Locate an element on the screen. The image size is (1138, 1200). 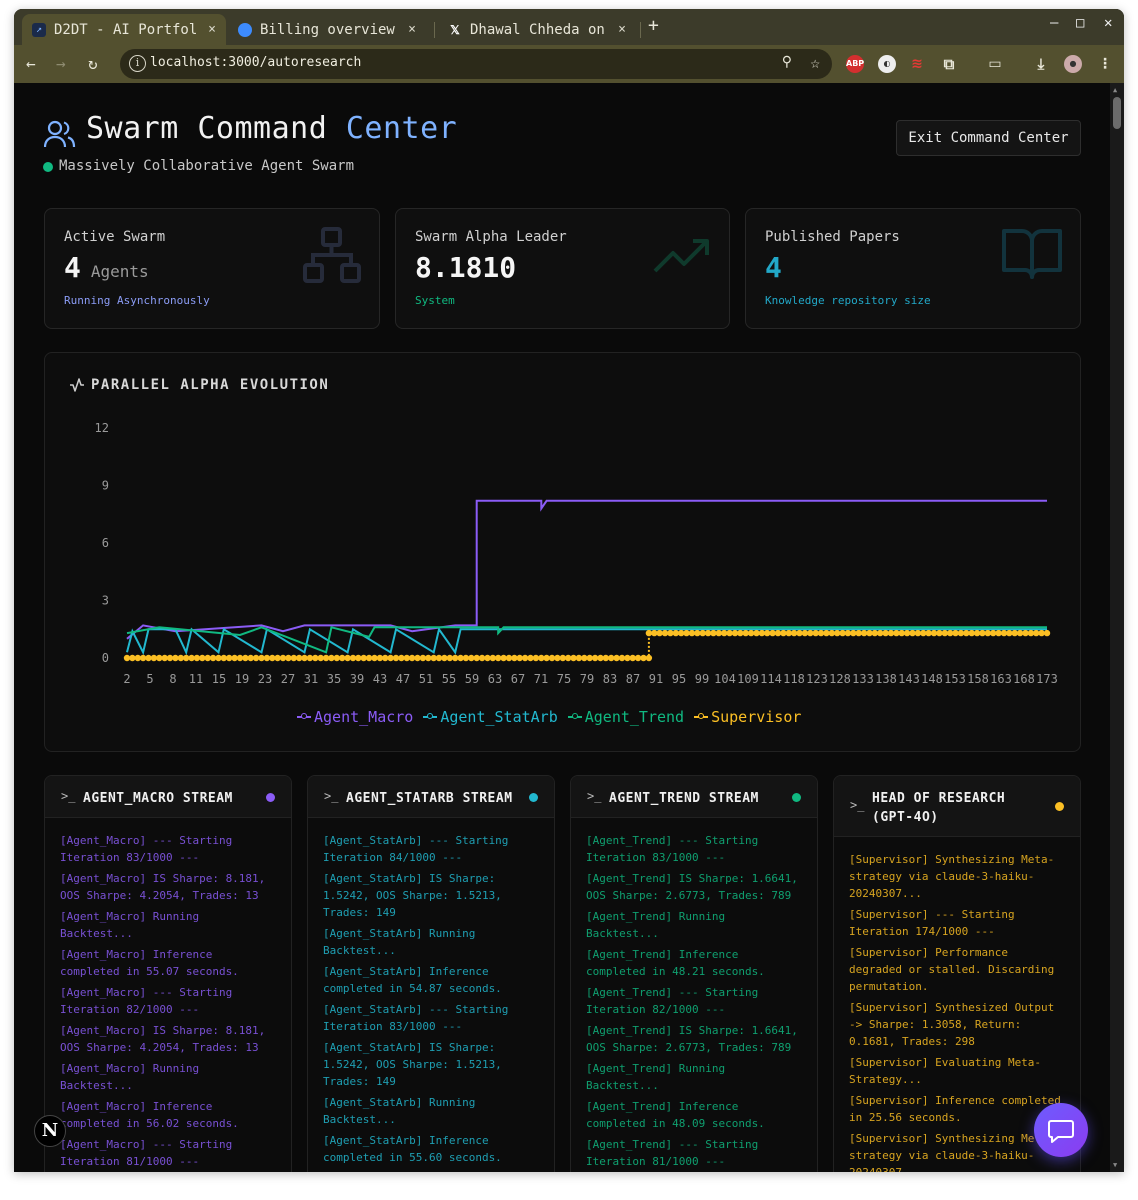
download-icon: ⤓ is located at coordinates (1041, 64).